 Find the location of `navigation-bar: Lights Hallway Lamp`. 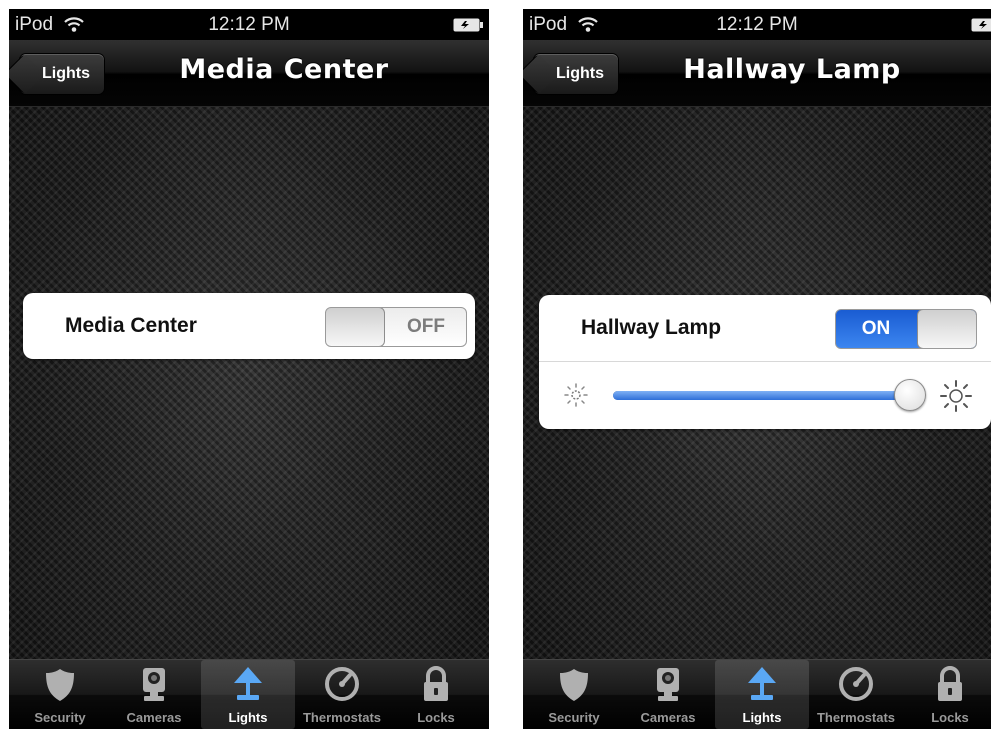

navigation-bar: Lights Hallway Lamp is located at coordinates (757, 73).